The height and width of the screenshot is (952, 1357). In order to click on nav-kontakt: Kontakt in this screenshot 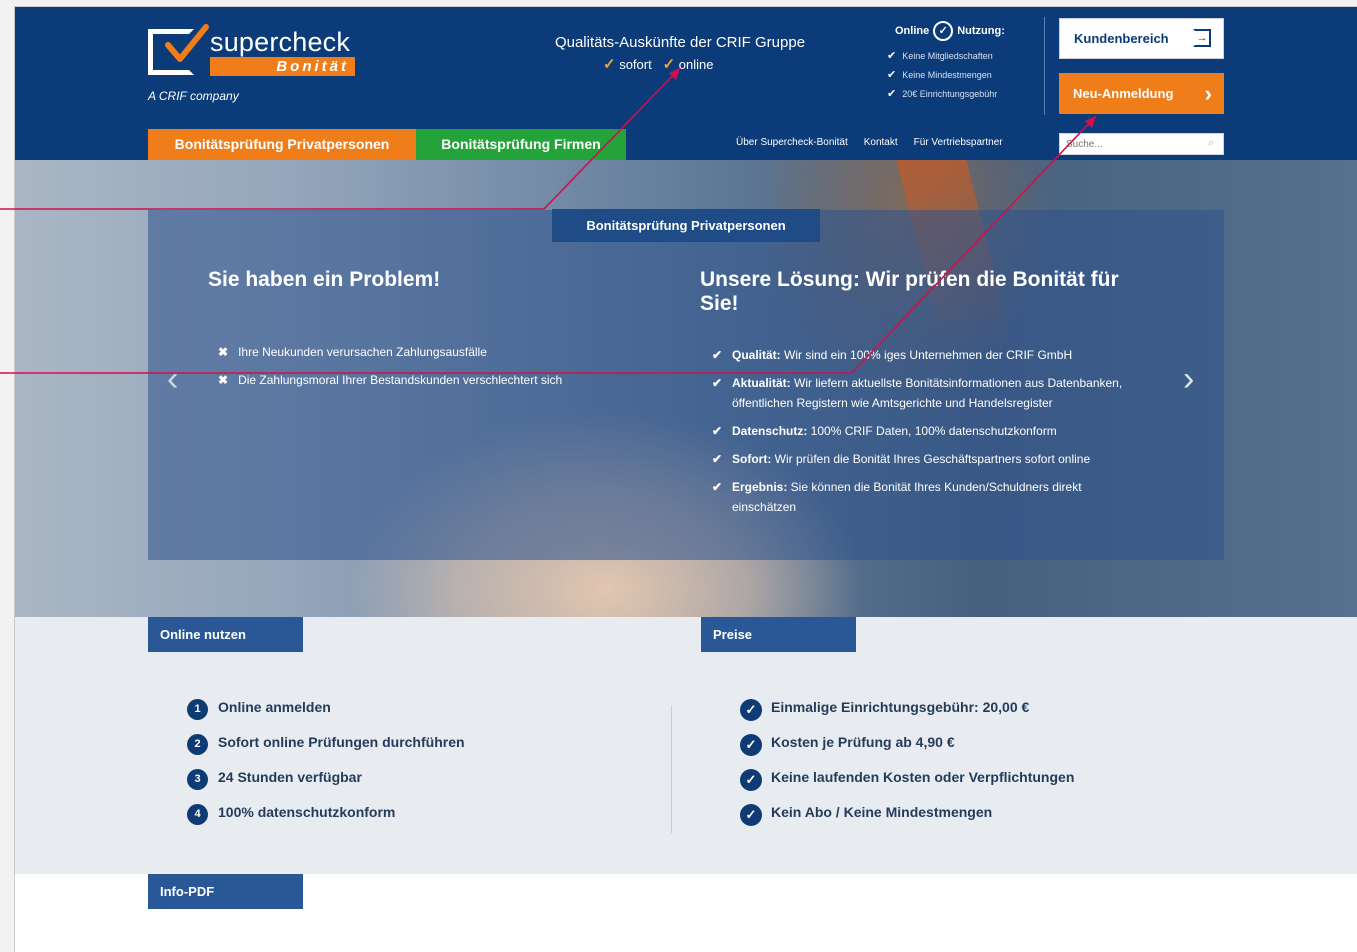, I will do `click(881, 142)`.